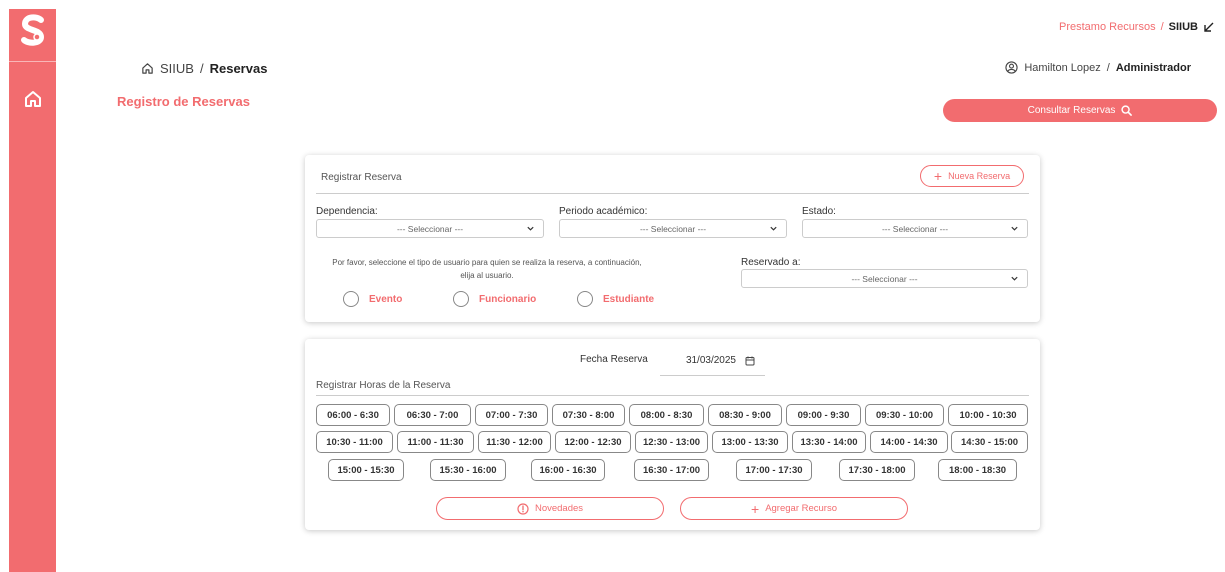 The width and height of the screenshot is (1225, 572). I want to click on time-slot-button: 15:30 - 16:00, so click(468, 470).